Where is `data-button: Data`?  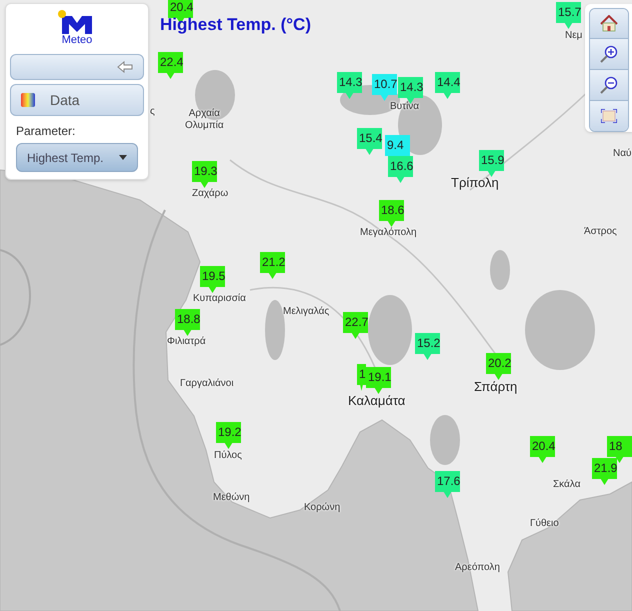 data-button: Data is located at coordinates (77, 100).